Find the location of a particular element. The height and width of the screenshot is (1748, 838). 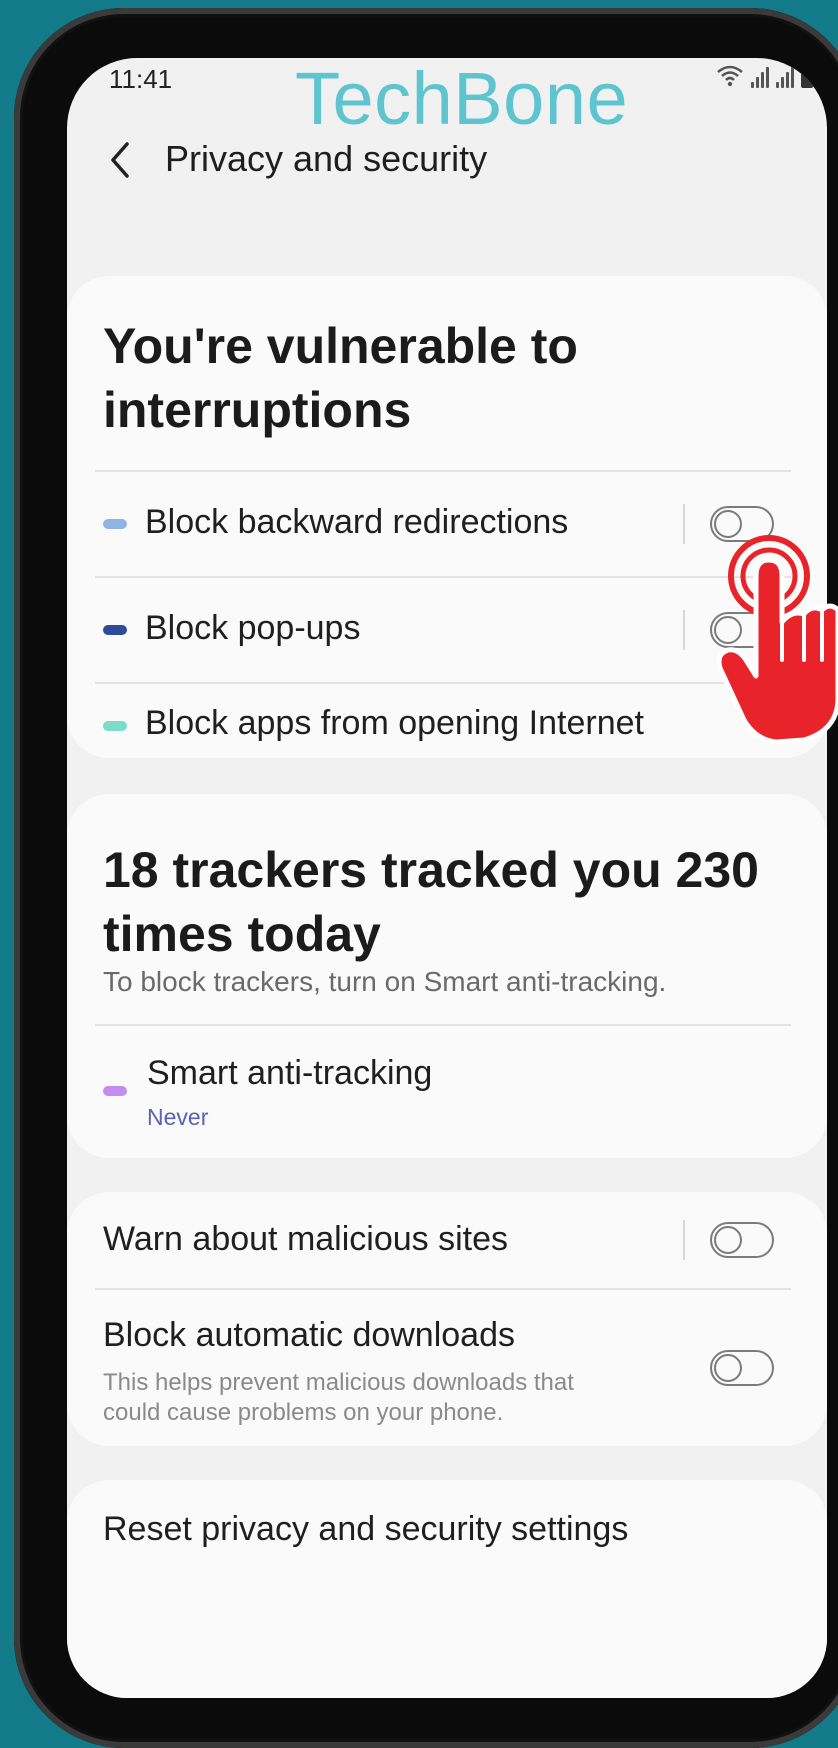

wifi-icon is located at coordinates (730, 76).